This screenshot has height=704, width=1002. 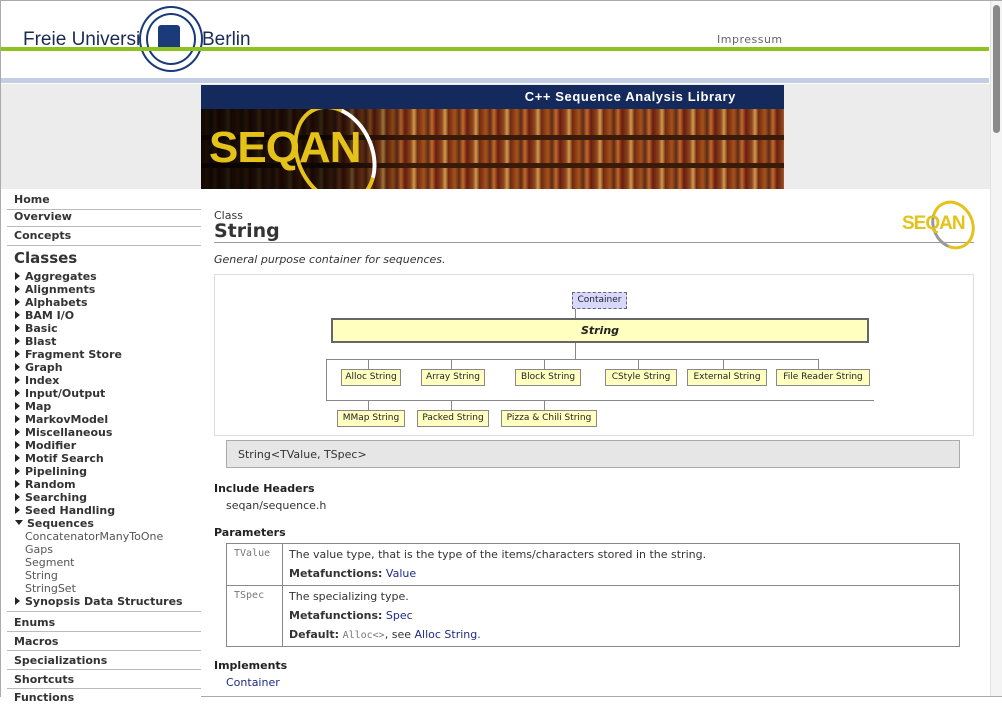 I want to click on metafunction-spec-link: Spec, so click(x=399, y=615).